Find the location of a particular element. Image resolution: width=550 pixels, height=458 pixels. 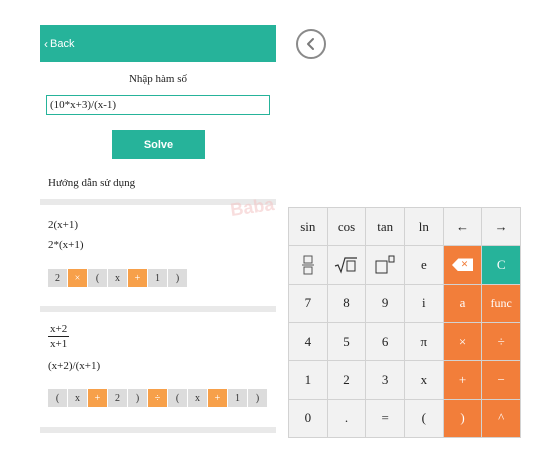

example-1-typed: 2*(x+1) is located at coordinates (66, 245).